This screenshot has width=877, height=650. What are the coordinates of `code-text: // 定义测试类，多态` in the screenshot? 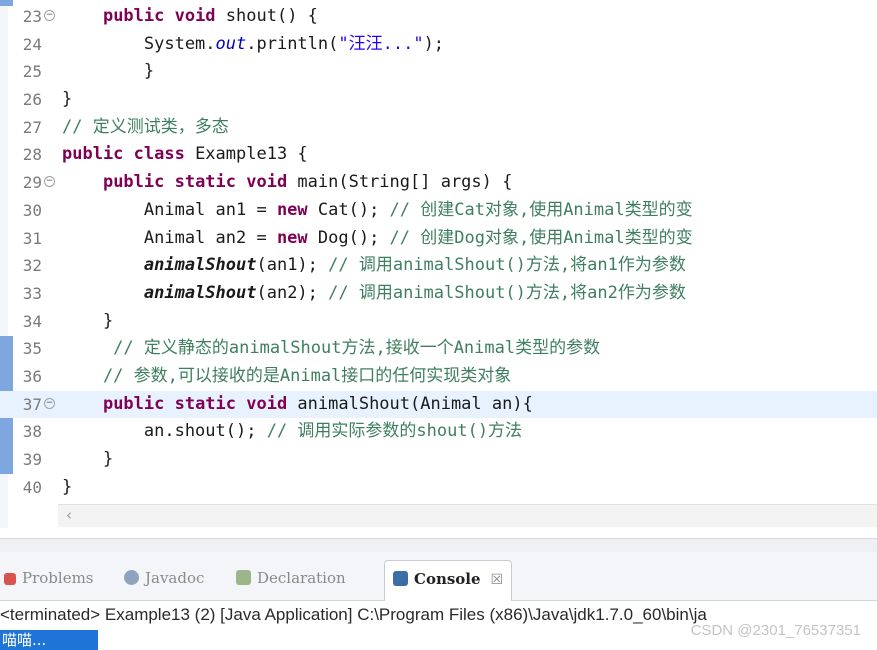 It's located at (145, 128).